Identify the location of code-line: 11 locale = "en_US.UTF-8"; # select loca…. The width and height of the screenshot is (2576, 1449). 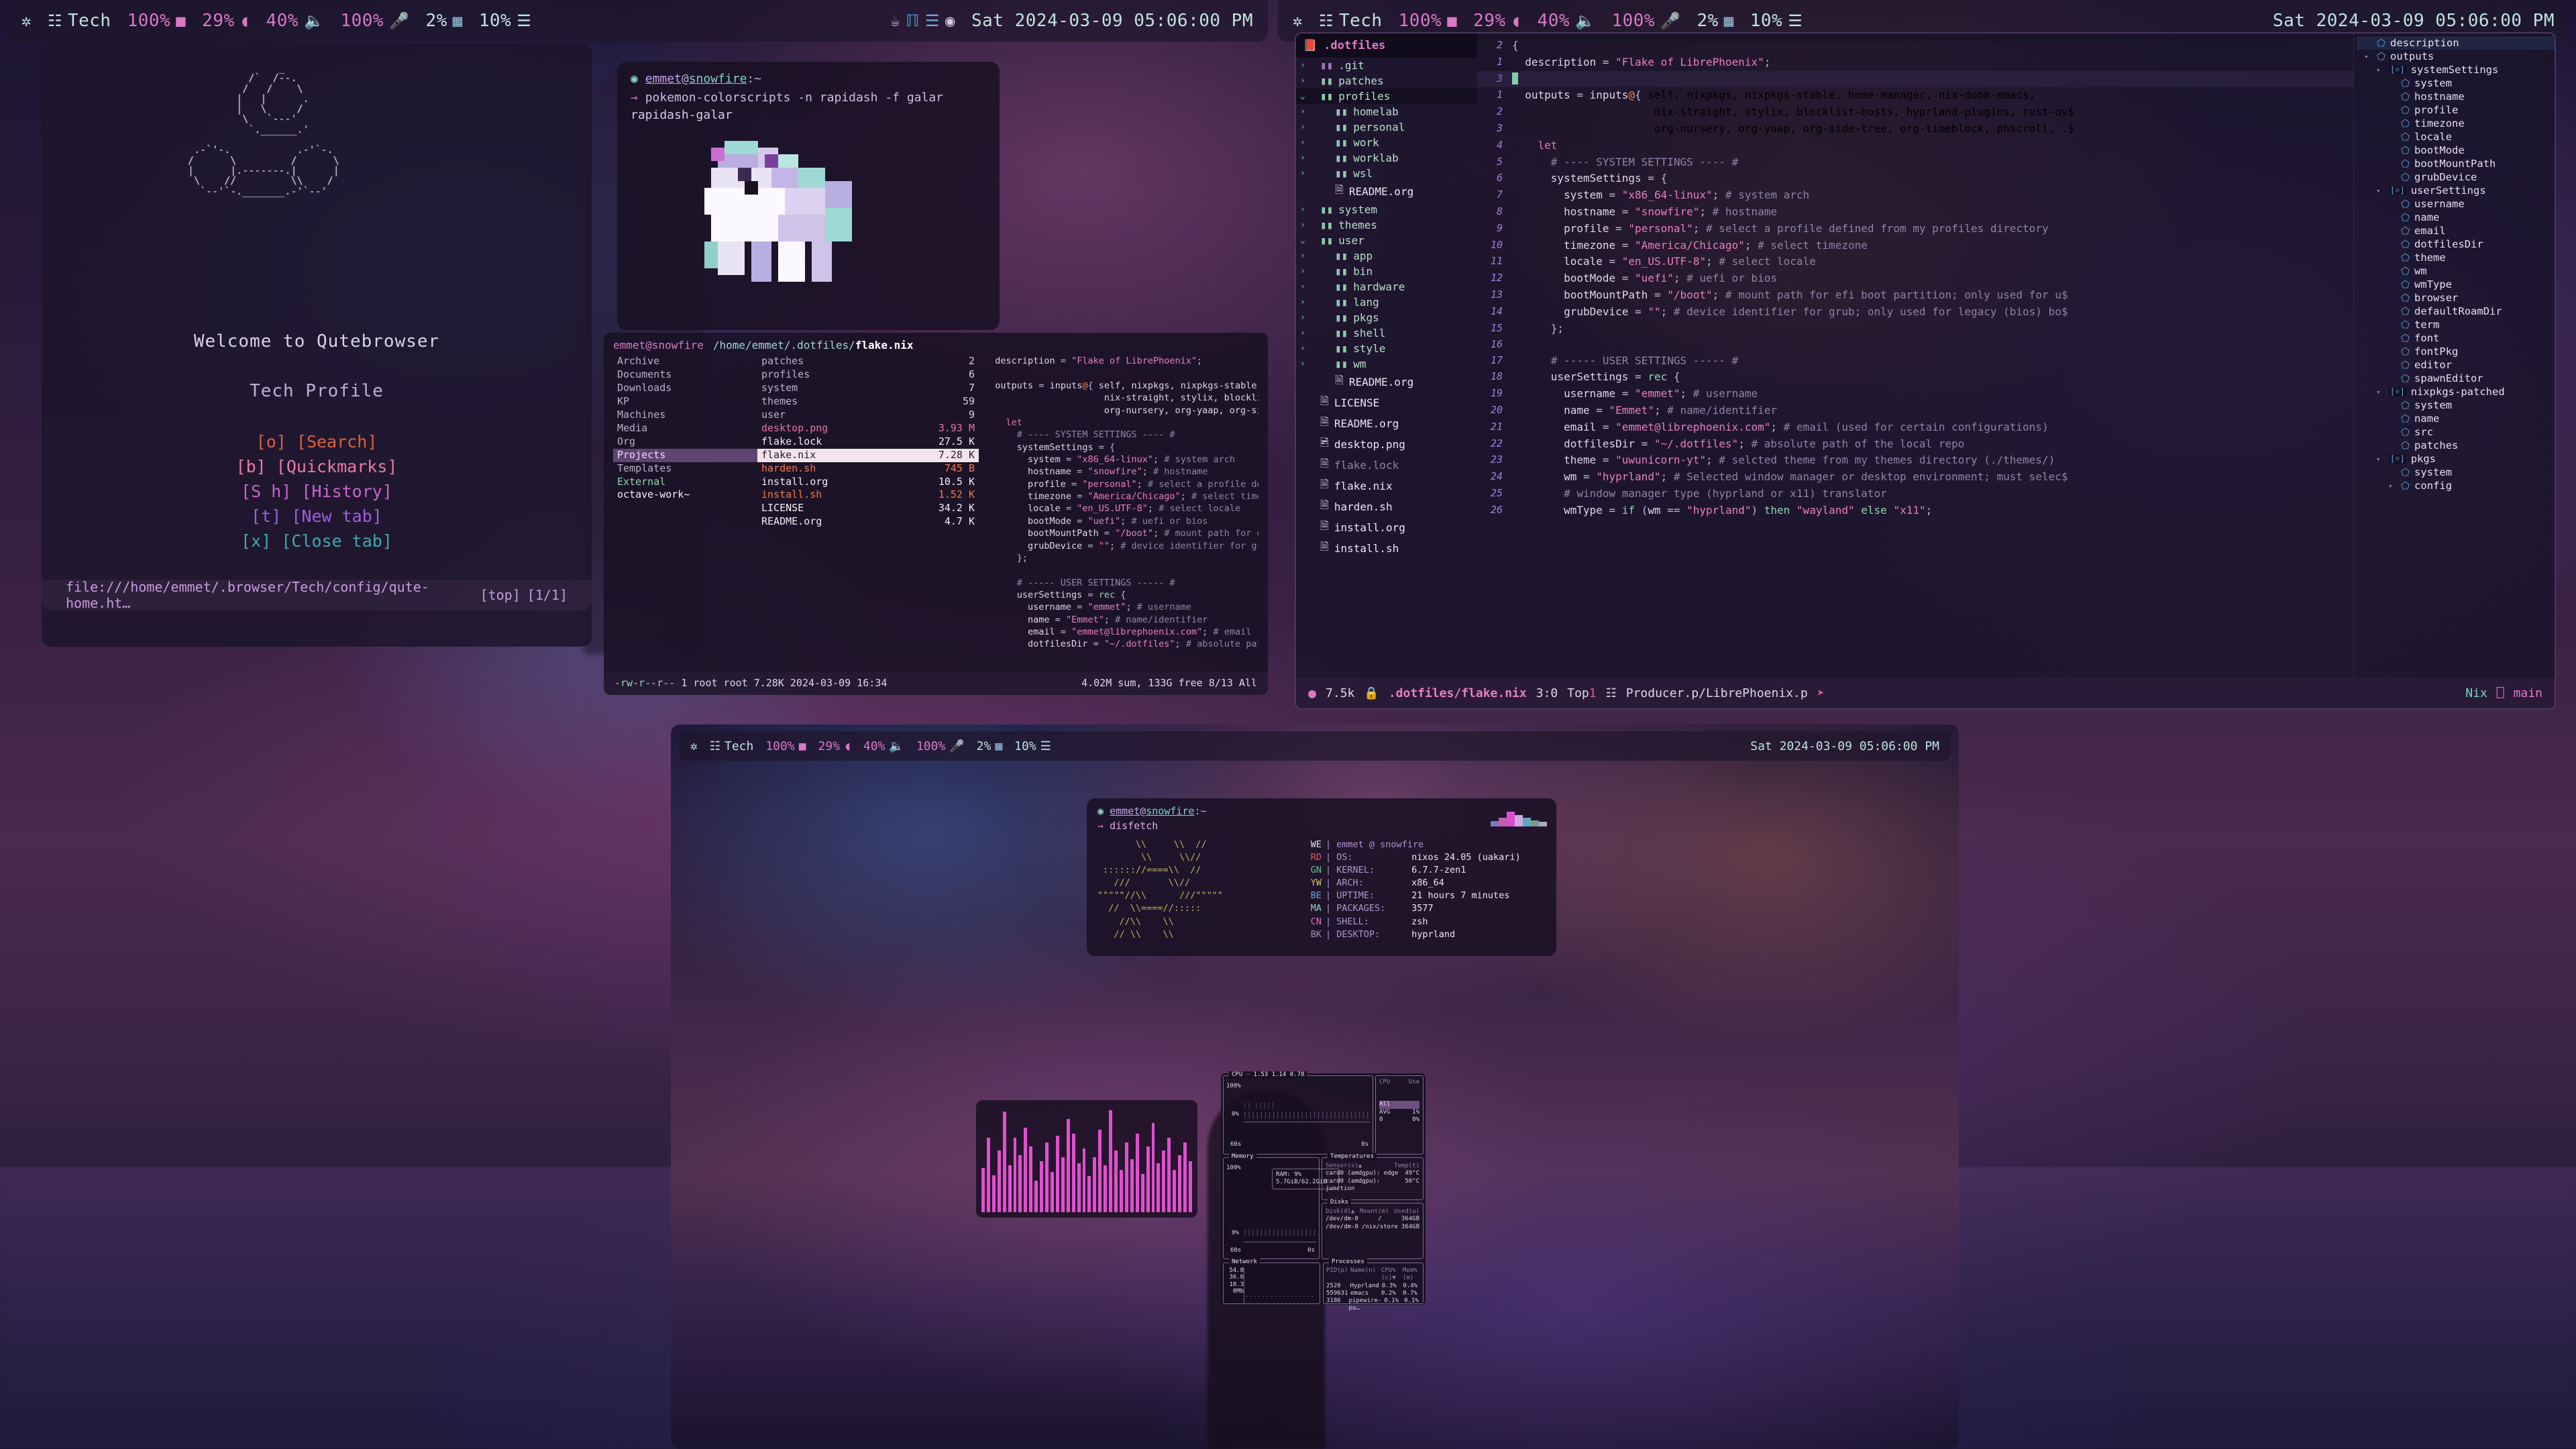
(1915, 262).